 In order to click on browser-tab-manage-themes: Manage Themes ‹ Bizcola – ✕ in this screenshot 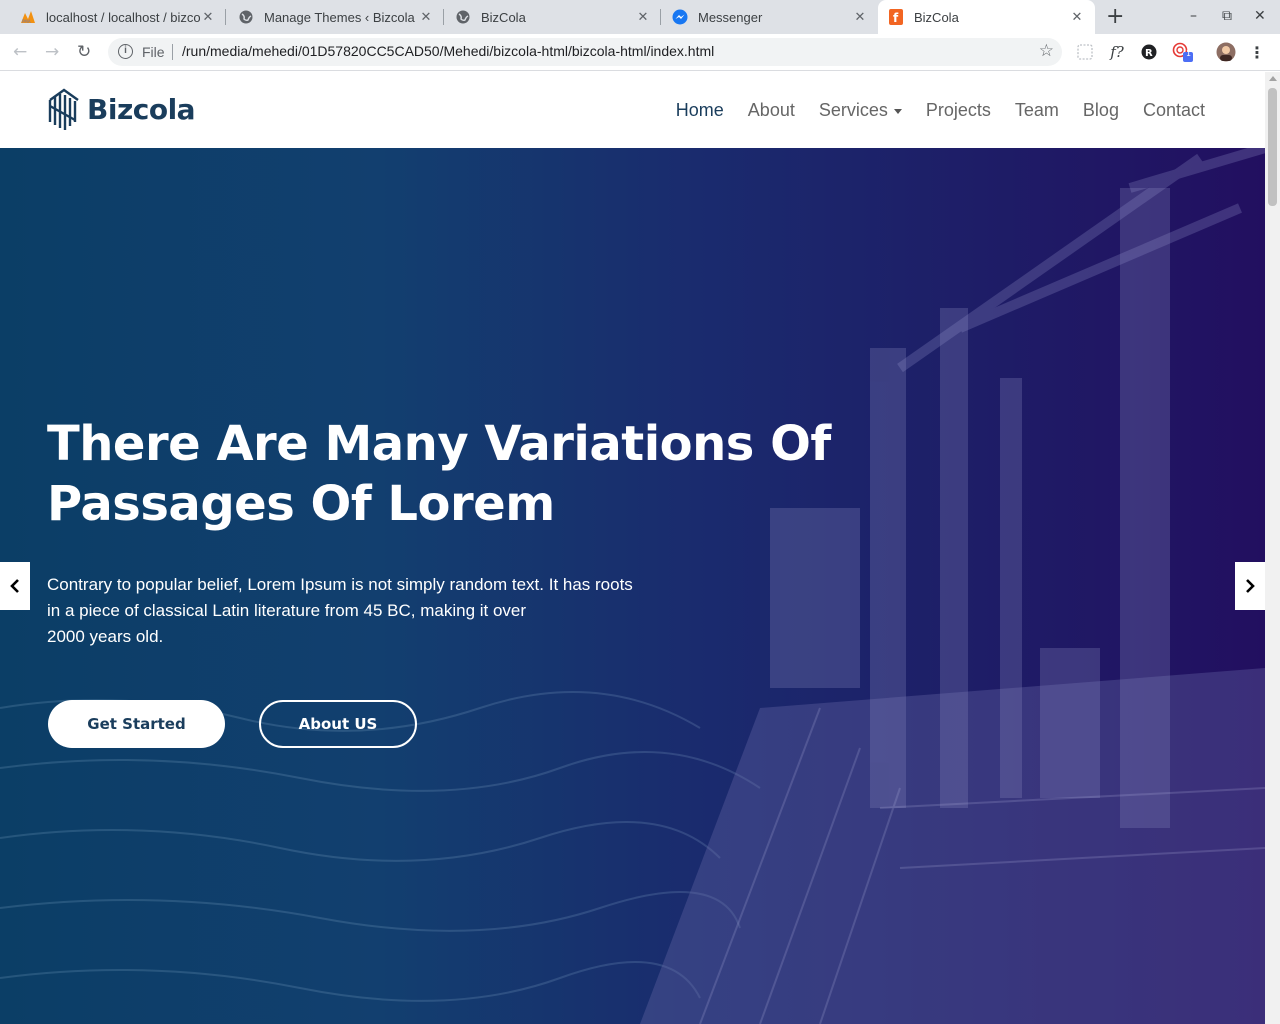, I will do `click(336, 17)`.